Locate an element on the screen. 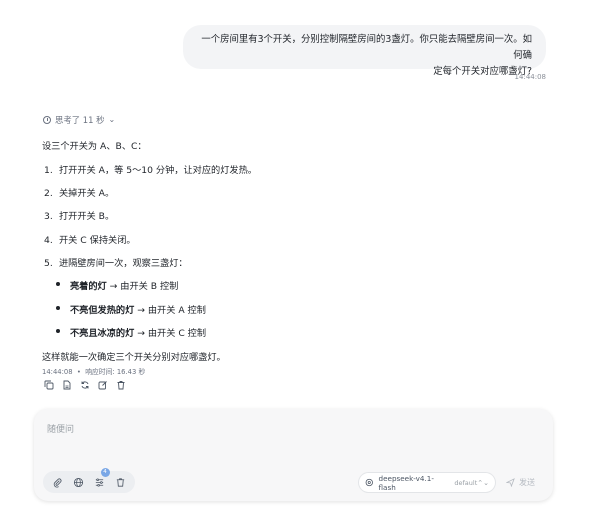 The width and height of the screenshot is (600, 508). model-selector: deepseek-v4.1-flash default ⌃⌄ is located at coordinates (427, 482).